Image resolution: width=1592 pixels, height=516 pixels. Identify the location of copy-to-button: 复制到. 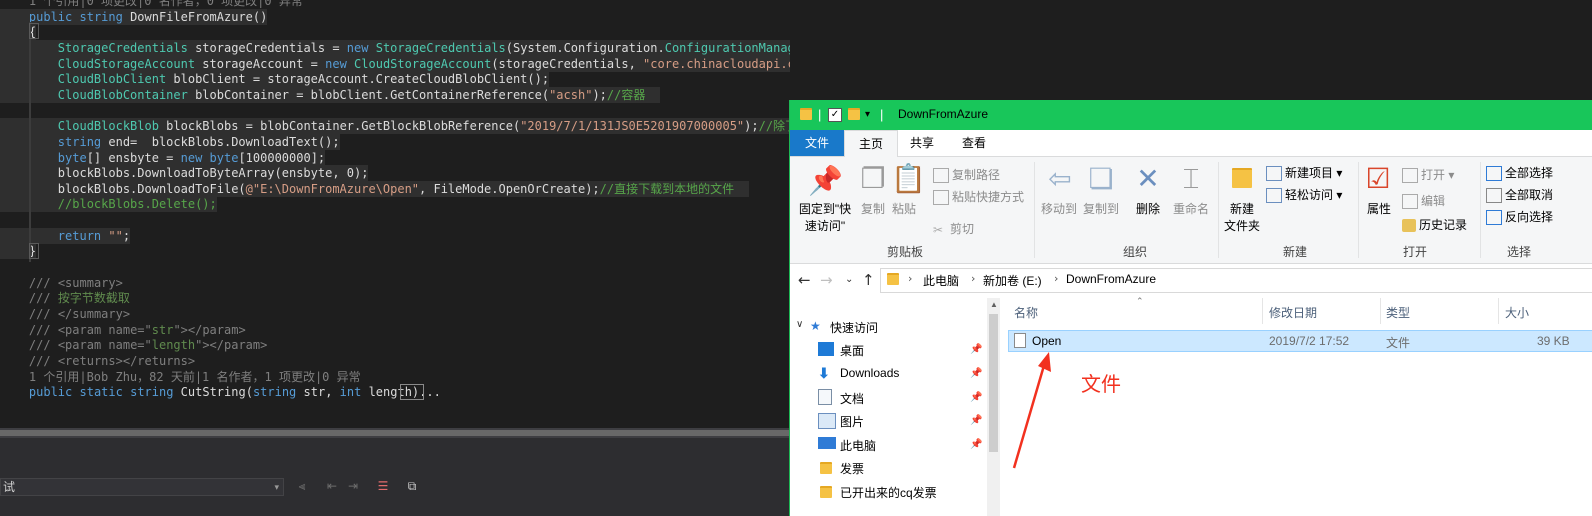
(1101, 208).